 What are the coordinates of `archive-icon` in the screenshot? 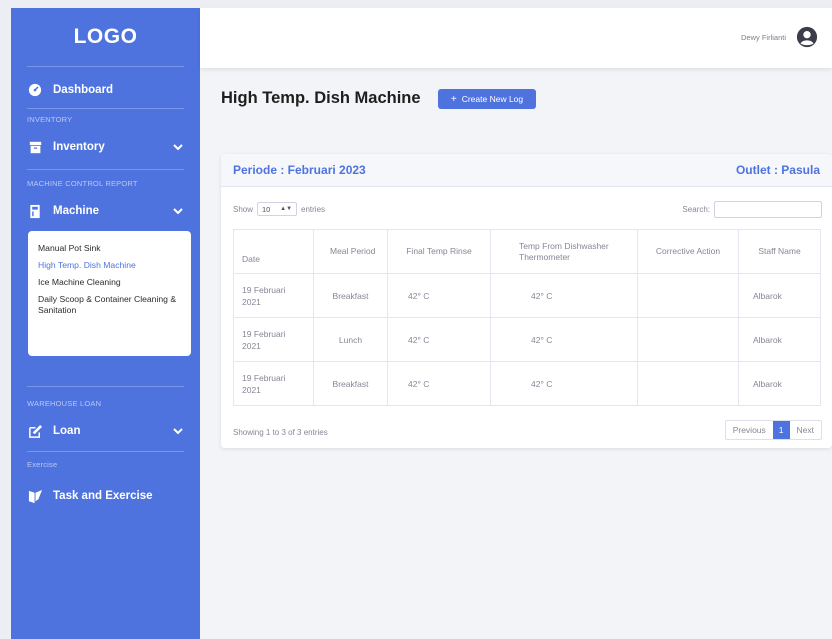 It's located at (35, 147).